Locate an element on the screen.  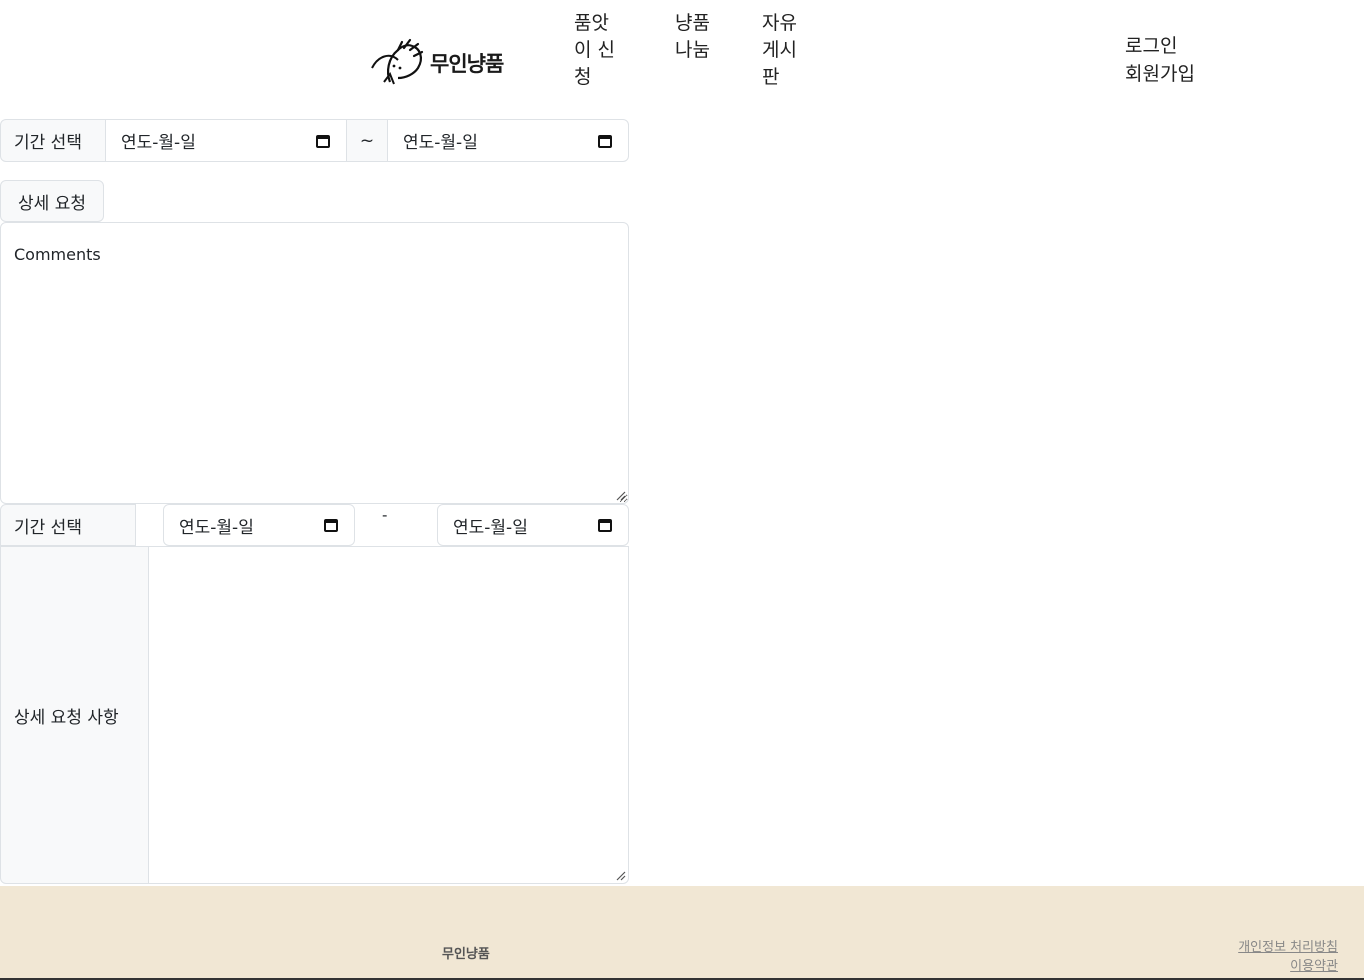
detail-request-label: 상세 요청 사항 is located at coordinates (74, 715).